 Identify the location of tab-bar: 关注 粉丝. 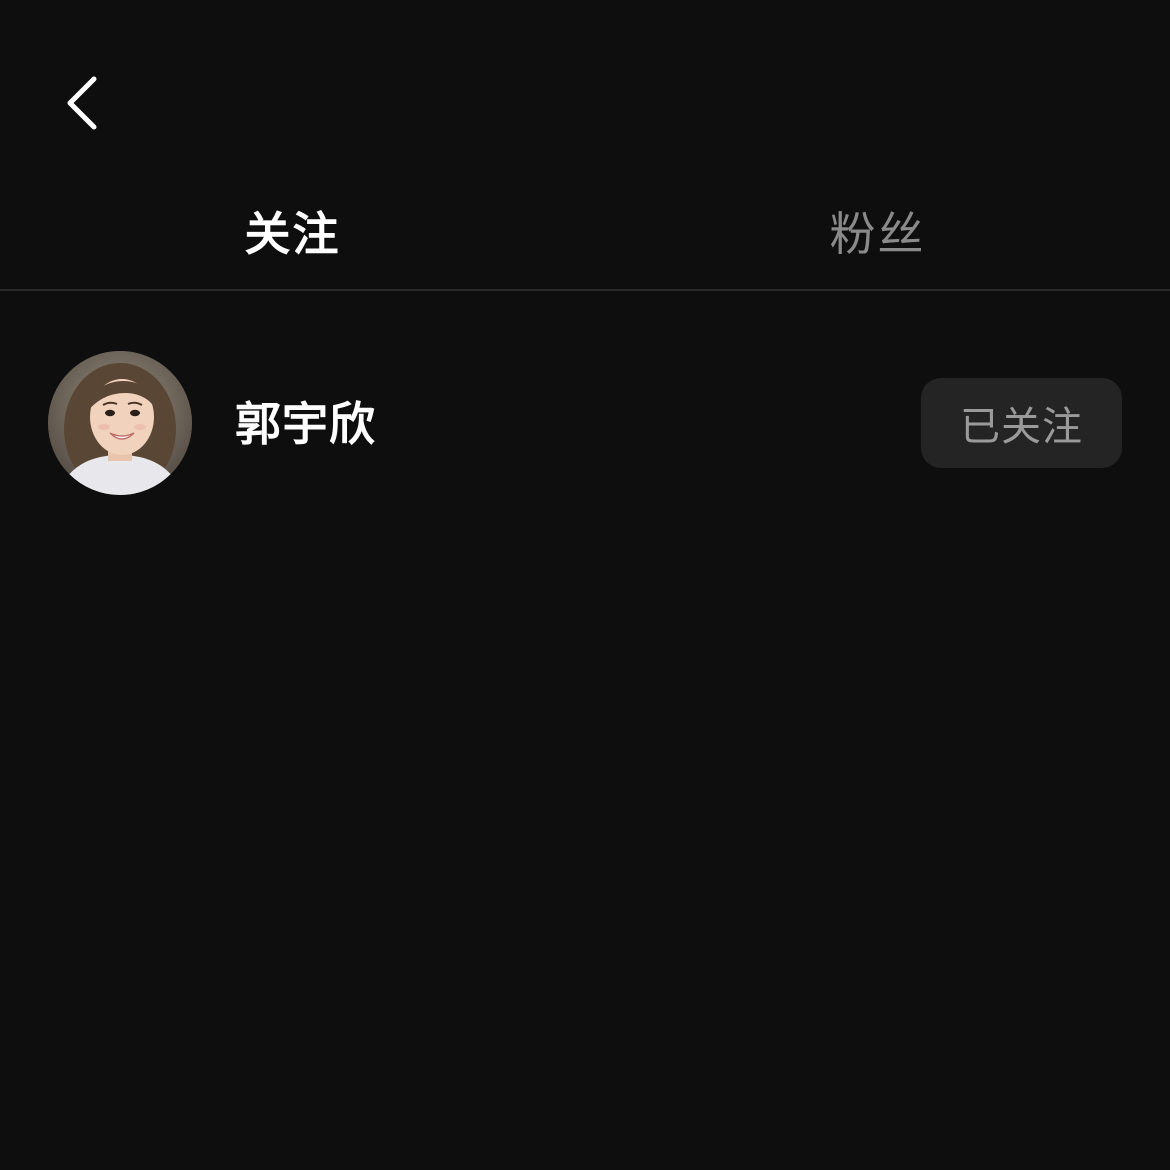
(585, 237).